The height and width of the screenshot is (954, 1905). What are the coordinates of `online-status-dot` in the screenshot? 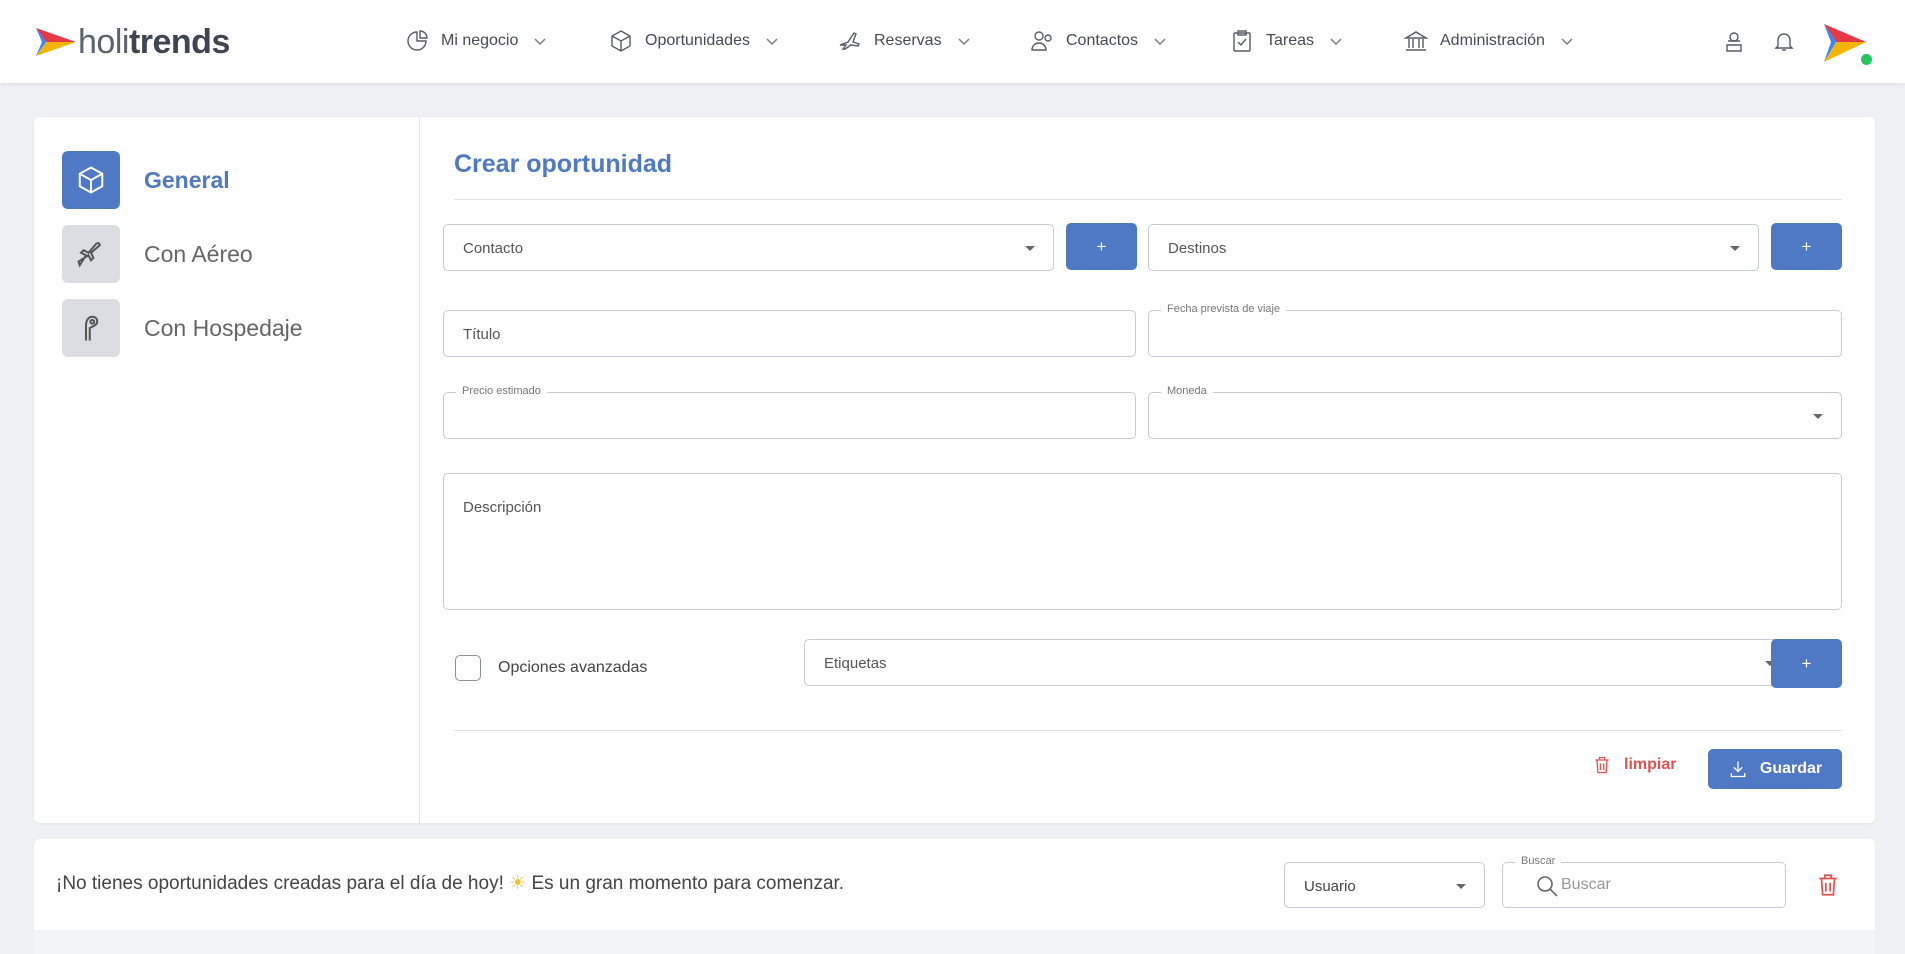 It's located at (1866, 59).